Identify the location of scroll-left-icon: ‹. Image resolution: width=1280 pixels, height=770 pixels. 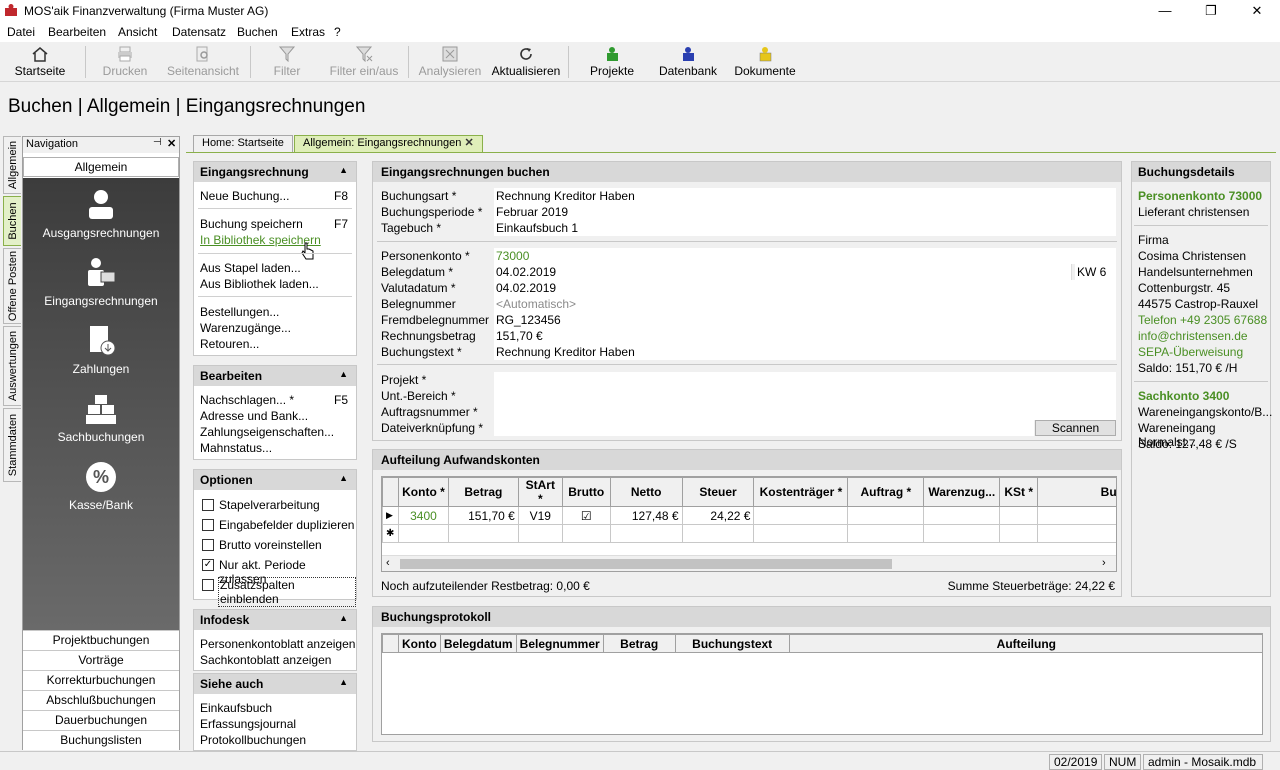
(388, 563).